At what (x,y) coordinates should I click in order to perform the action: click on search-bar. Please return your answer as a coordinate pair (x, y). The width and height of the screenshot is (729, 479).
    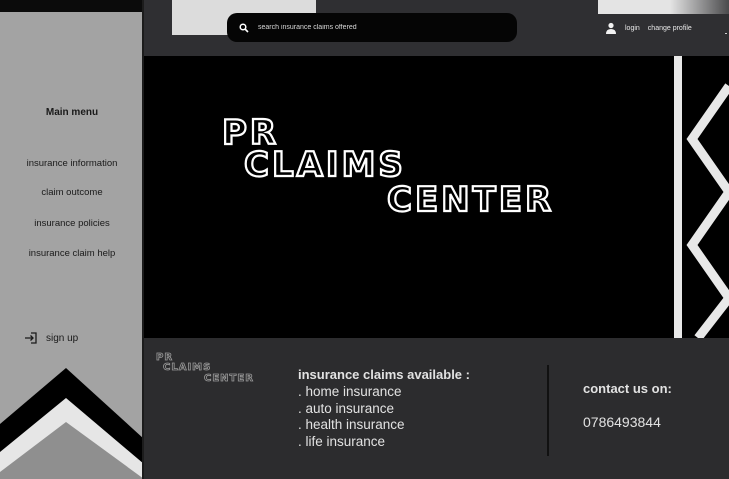
    Looking at the image, I should click on (372, 27).